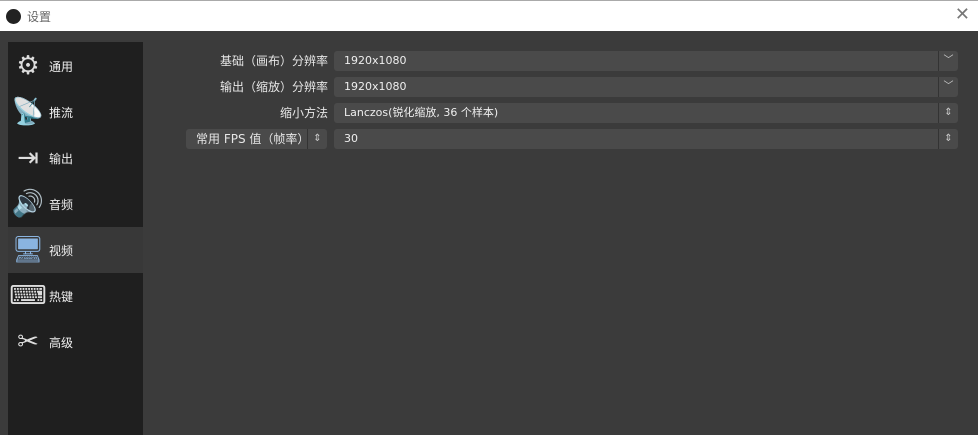 This screenshot has height=435, width=978. What do you see at coordinates (75, 296) in the screenshot?
I see `sidebar-item-hotkeys: ⌨ 热键` at bounding box center [75, 296].